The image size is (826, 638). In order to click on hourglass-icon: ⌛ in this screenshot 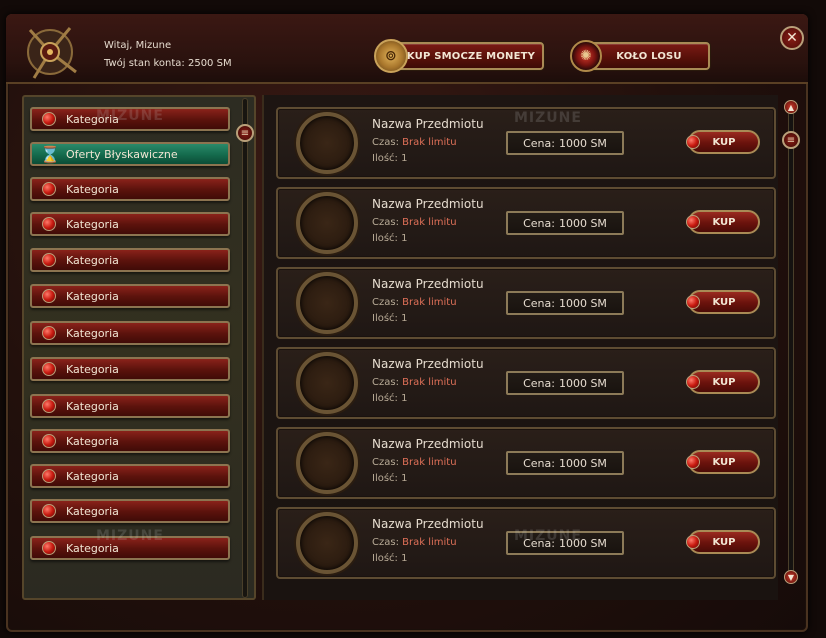, I will do `click(50, 154)`.